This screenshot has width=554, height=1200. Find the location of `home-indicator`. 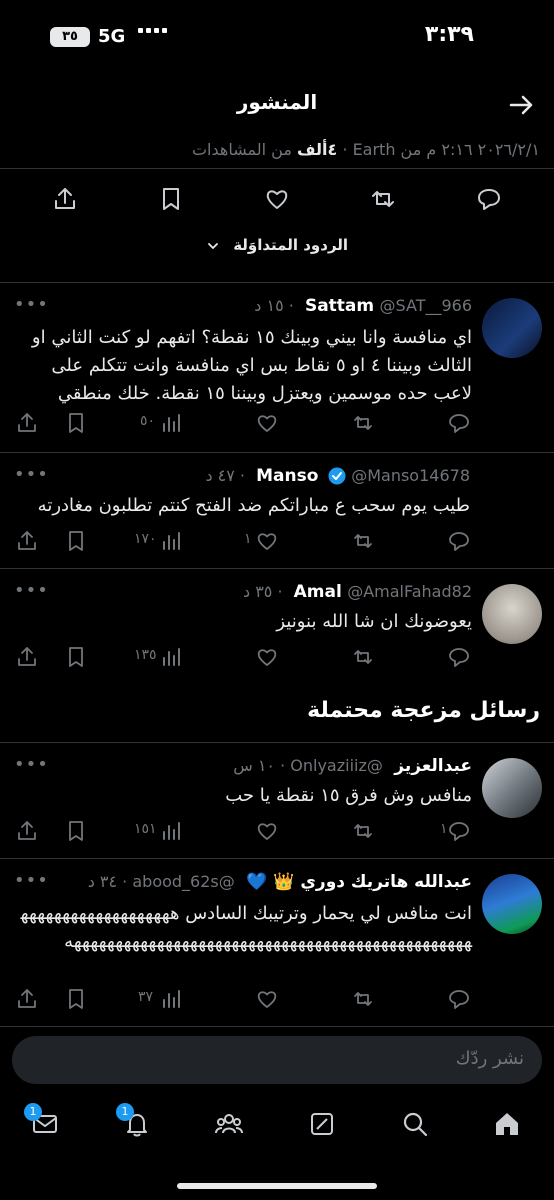

home-indicator is located at coordinates (277, 1186).